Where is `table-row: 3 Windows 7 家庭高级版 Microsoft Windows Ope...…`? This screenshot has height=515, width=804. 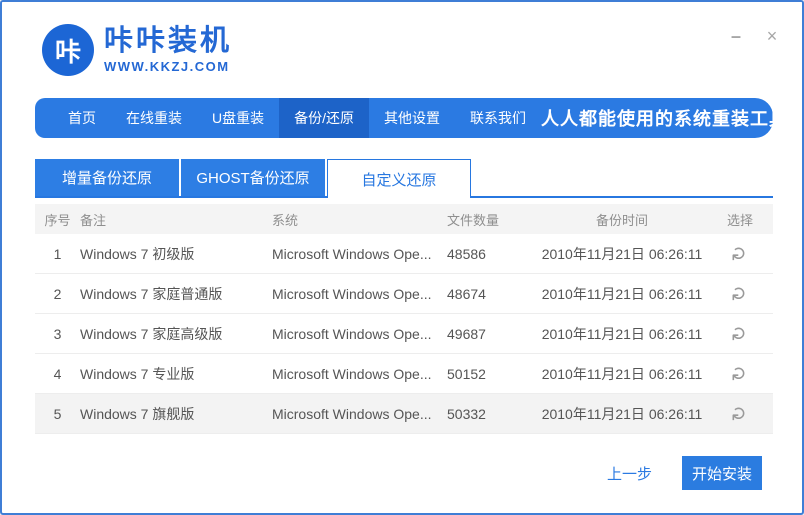
table-row: 3 Windows 7 家庭高级版 Microsoft Windows Ope...… is located at coordinates (404, 334).